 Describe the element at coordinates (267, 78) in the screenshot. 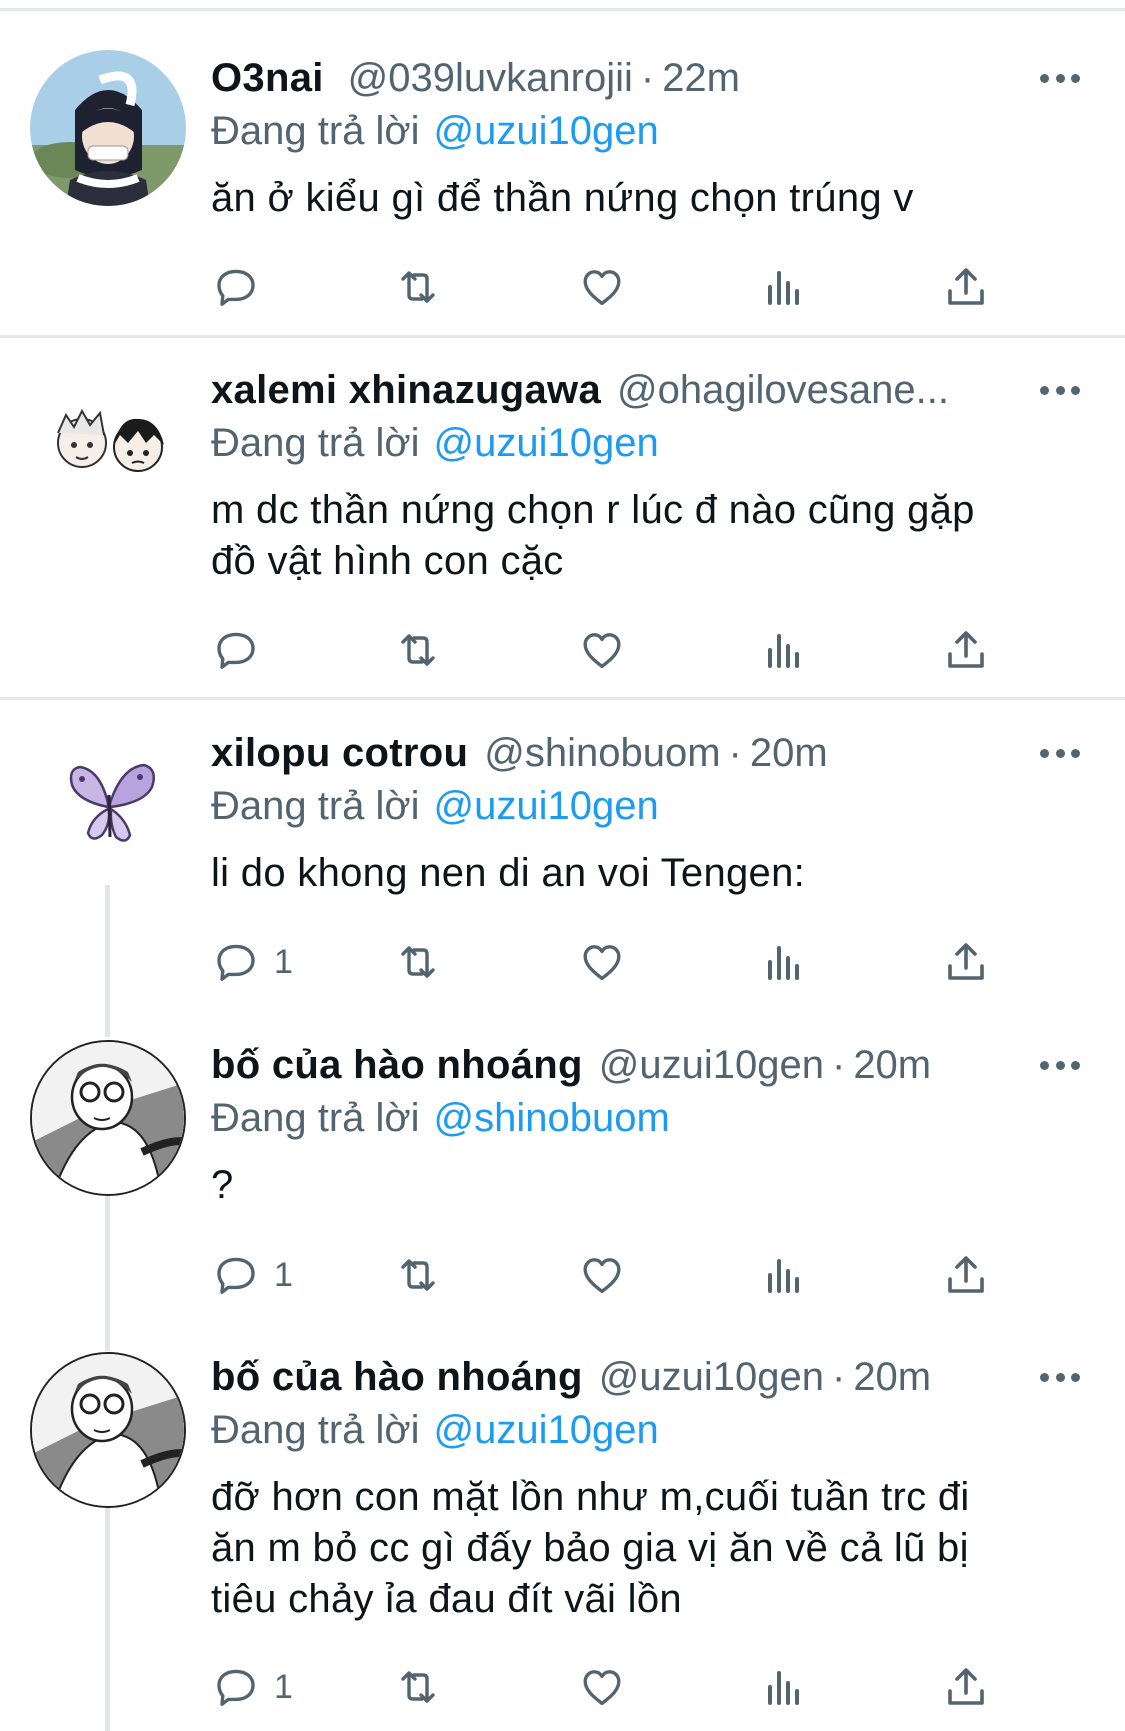

I see `display-name: O3nai` at that location.